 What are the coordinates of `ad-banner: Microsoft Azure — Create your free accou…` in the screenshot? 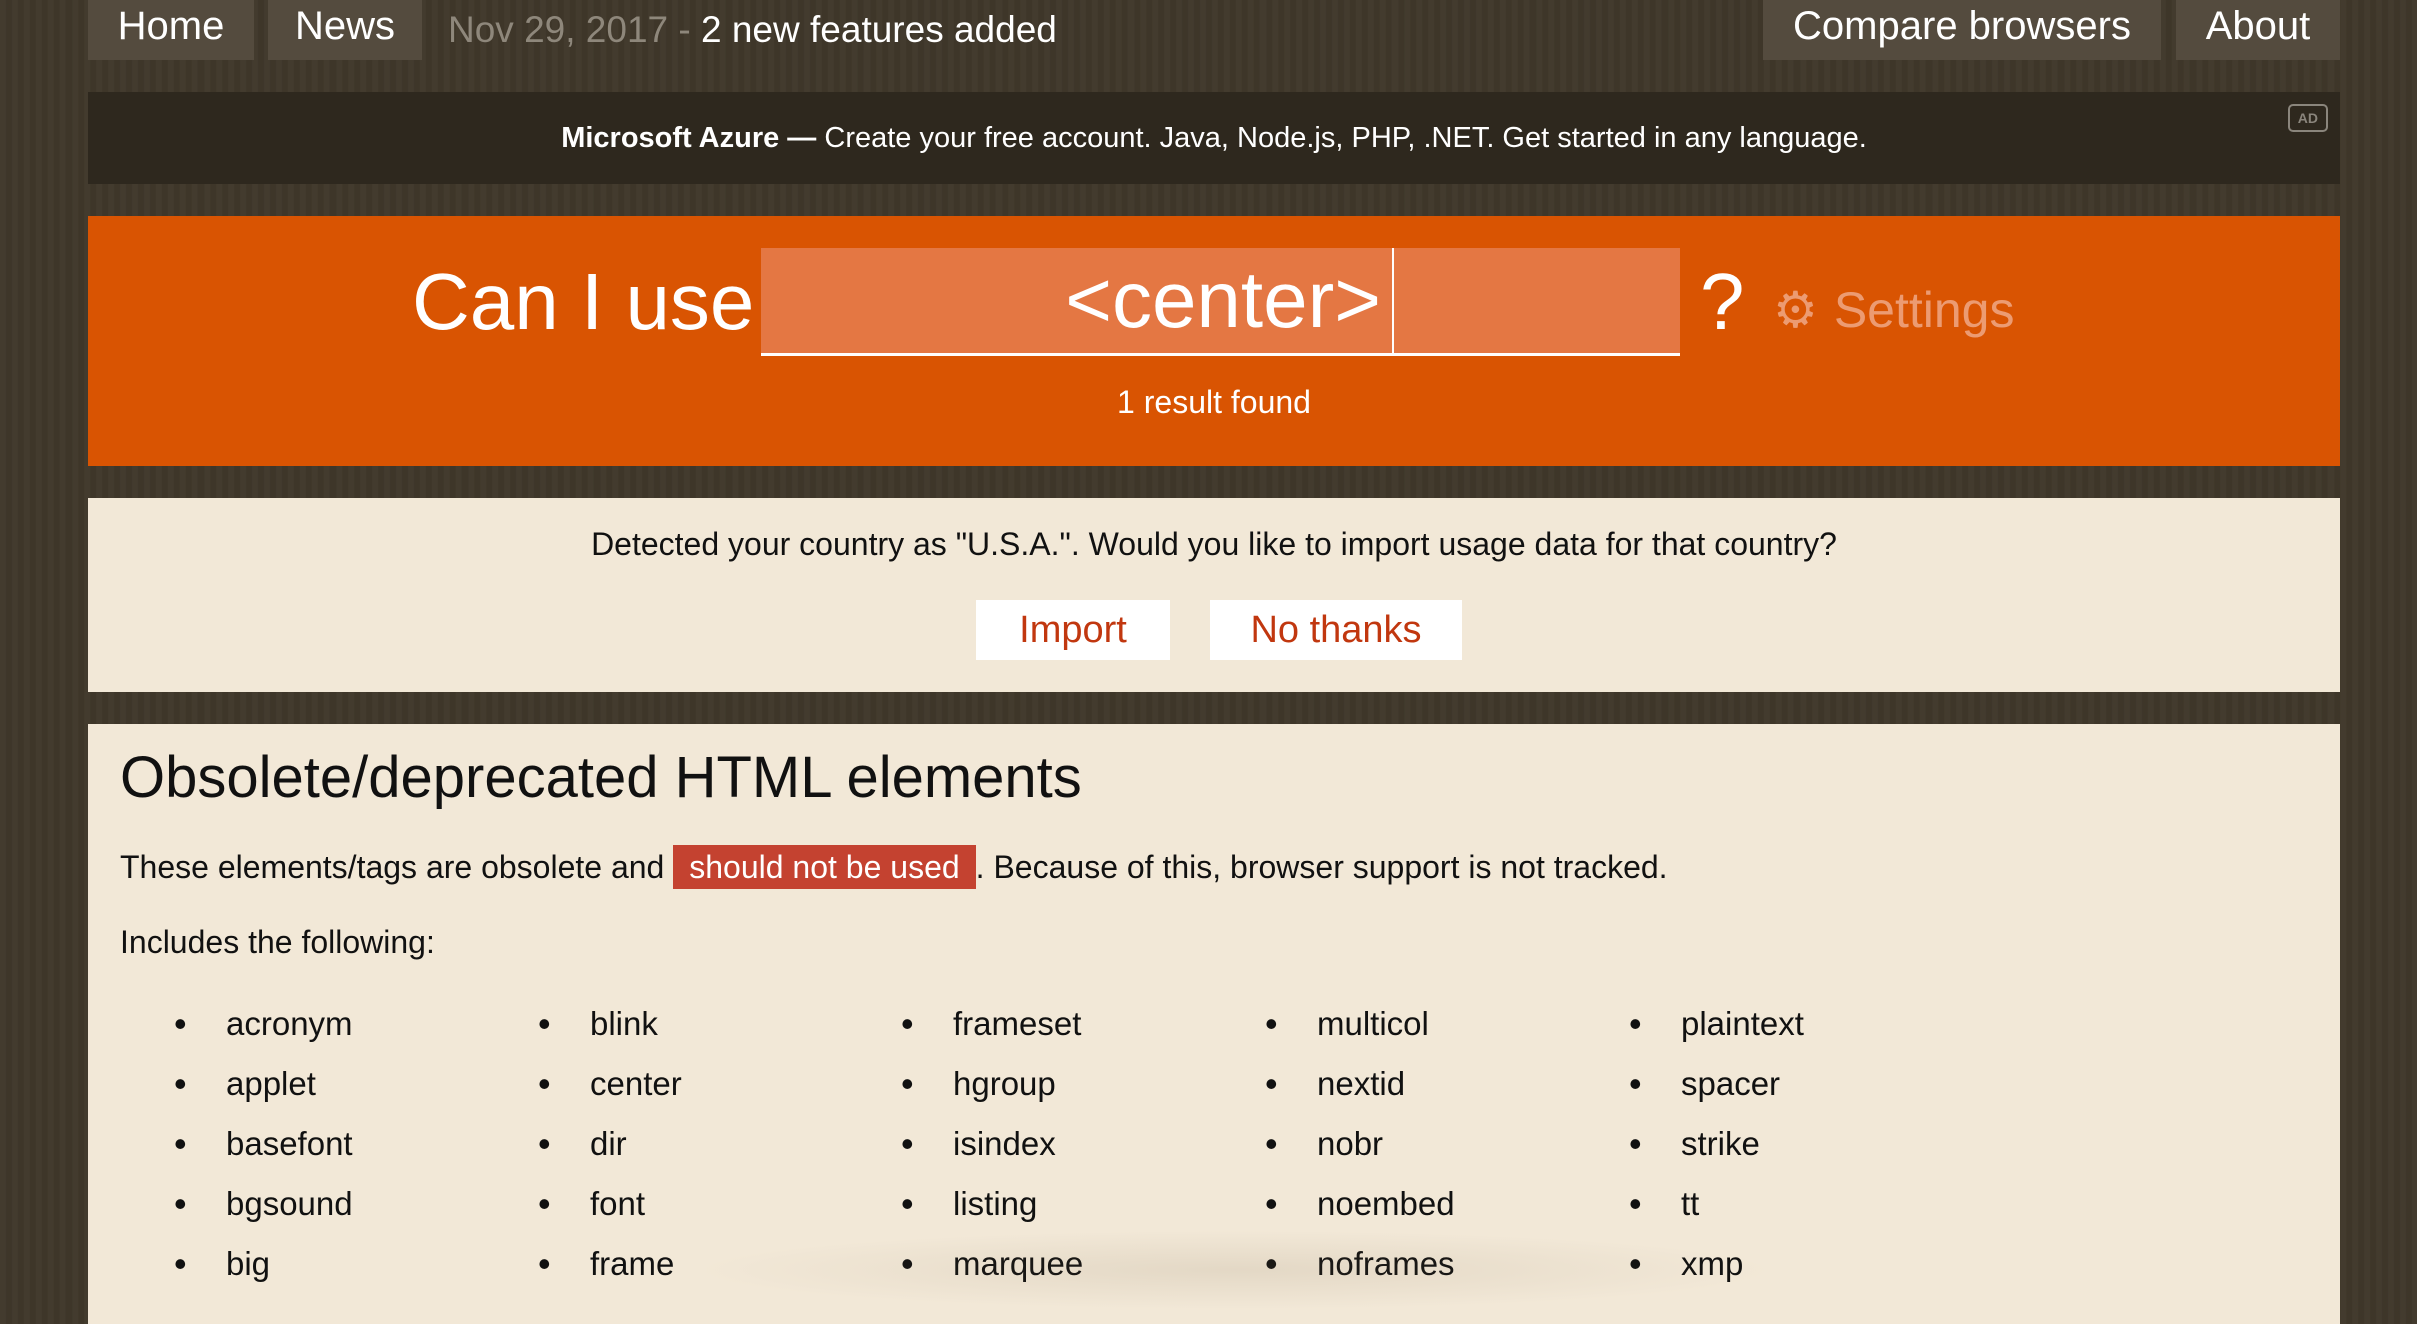 It's located at (1214, 138).